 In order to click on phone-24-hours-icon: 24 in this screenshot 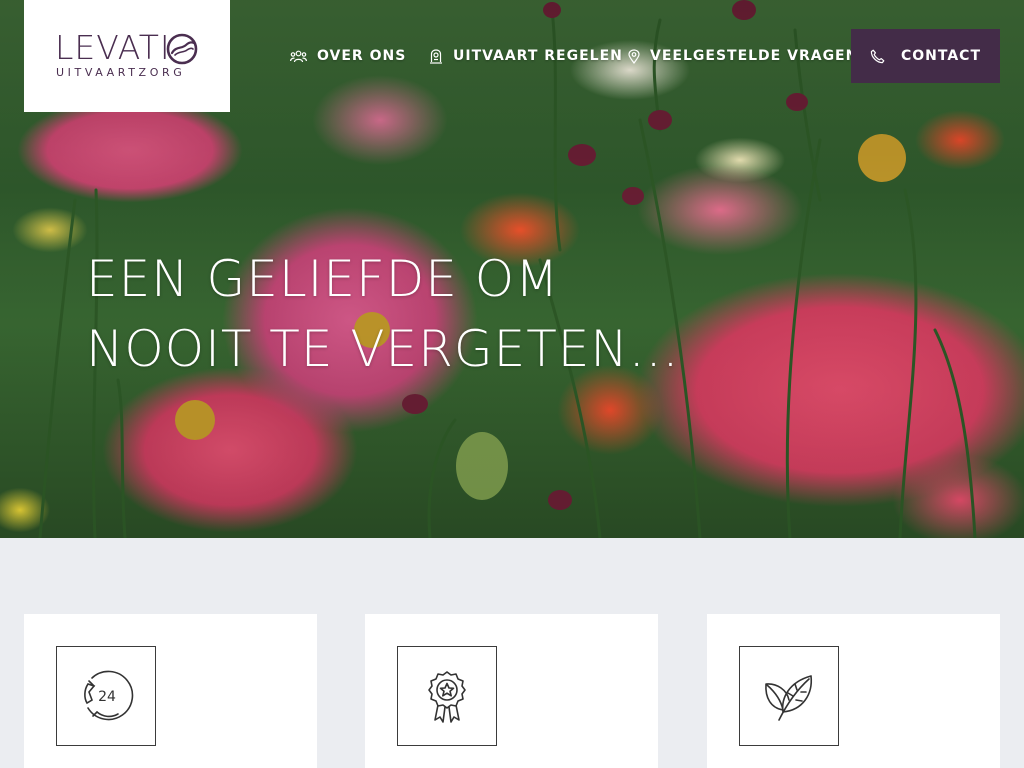, I will do `click(109, 695)`.